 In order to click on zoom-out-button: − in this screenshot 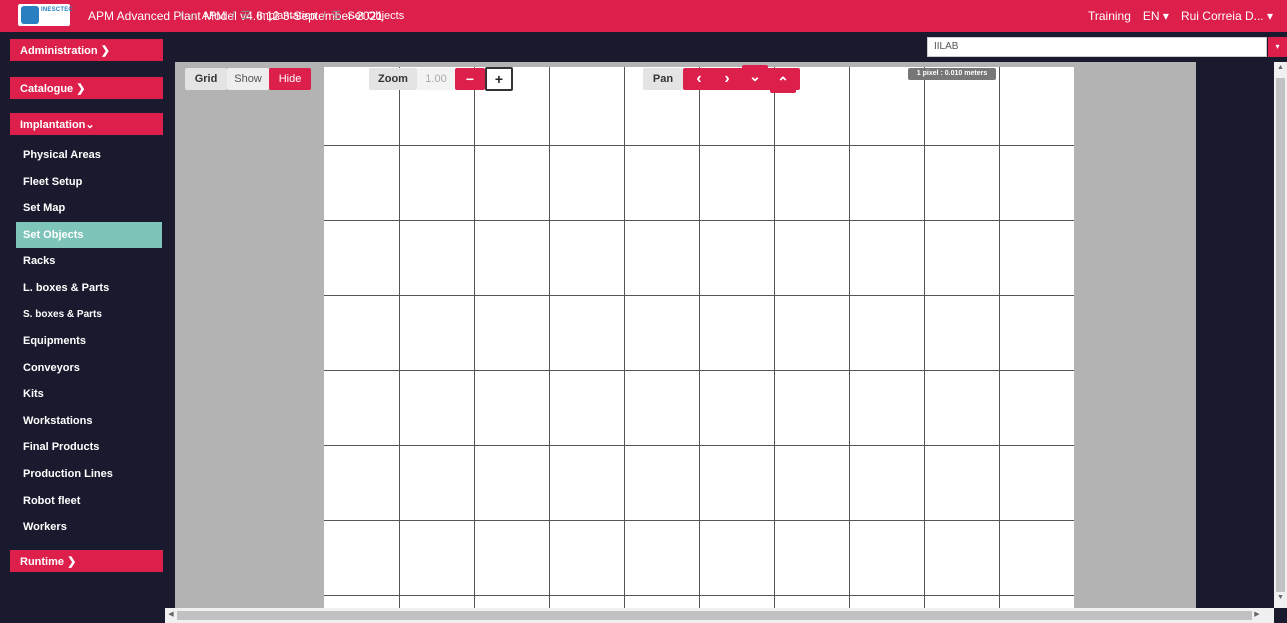, I will do `click(470, 79)`.